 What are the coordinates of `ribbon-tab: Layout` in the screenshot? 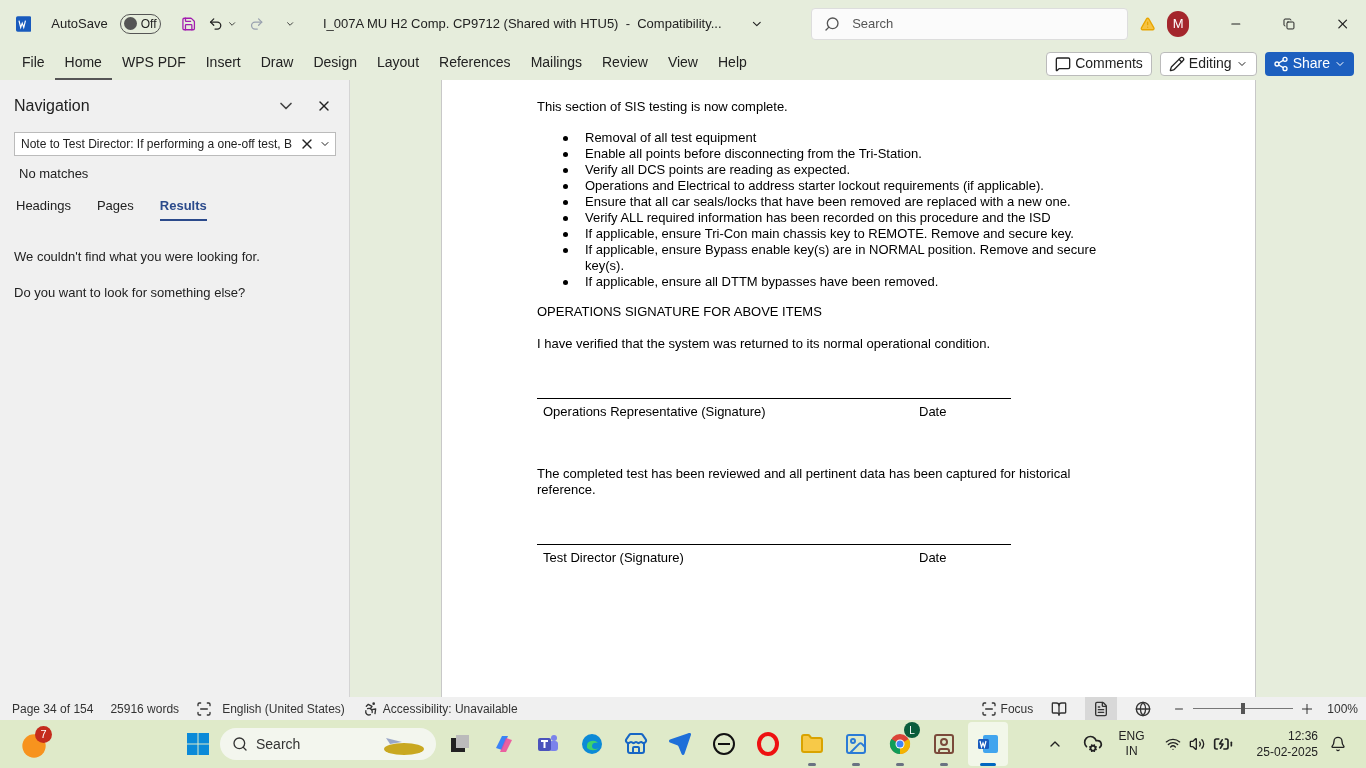 It's located at (398, 63).